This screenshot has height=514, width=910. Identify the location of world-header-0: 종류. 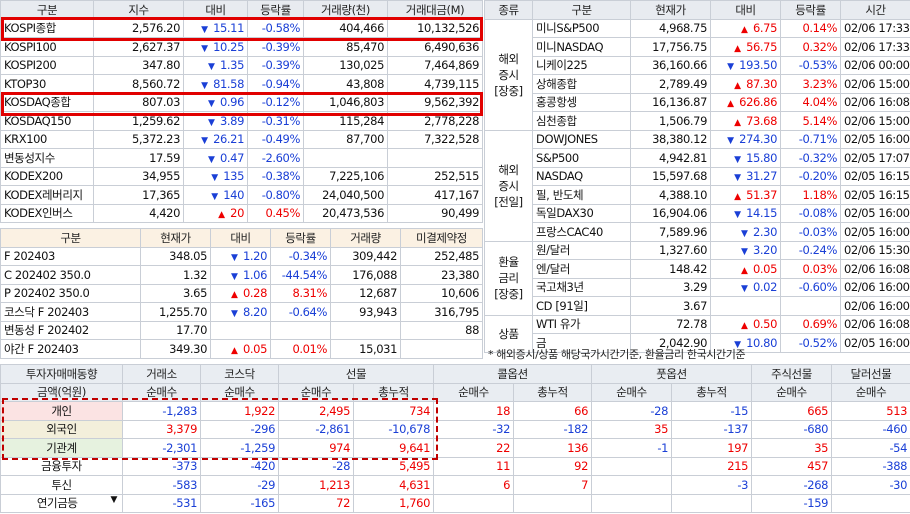
(508, 10).